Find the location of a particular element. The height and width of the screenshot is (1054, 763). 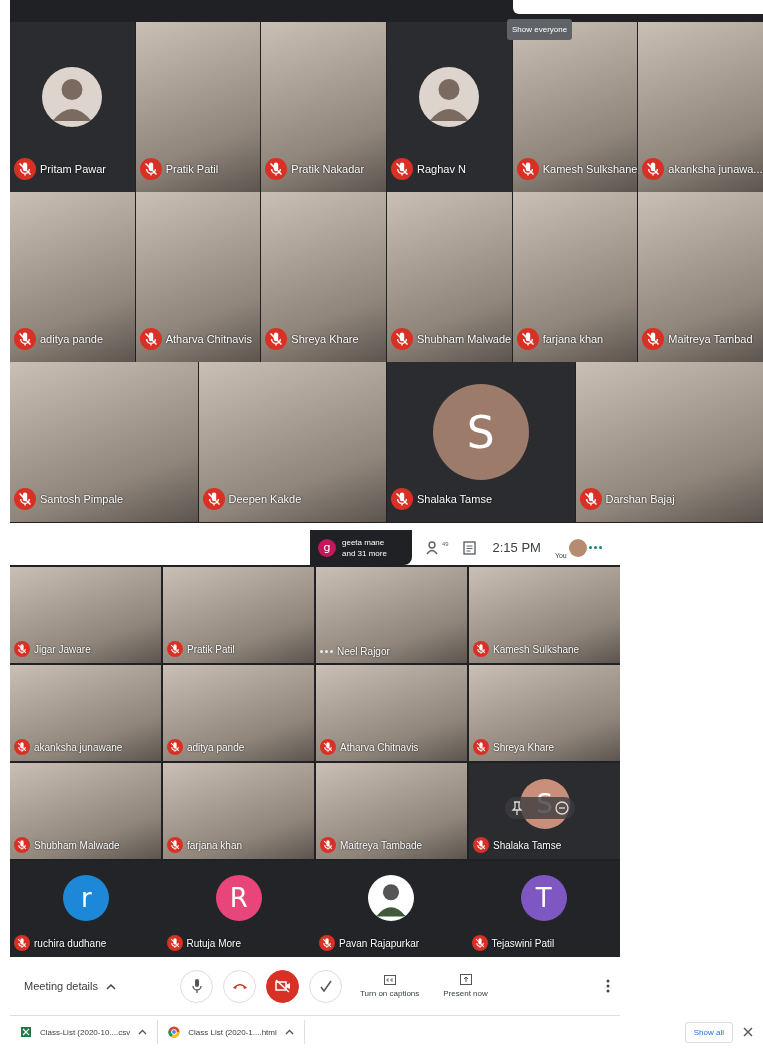

remove-icon is located at coordinates (562, 808).